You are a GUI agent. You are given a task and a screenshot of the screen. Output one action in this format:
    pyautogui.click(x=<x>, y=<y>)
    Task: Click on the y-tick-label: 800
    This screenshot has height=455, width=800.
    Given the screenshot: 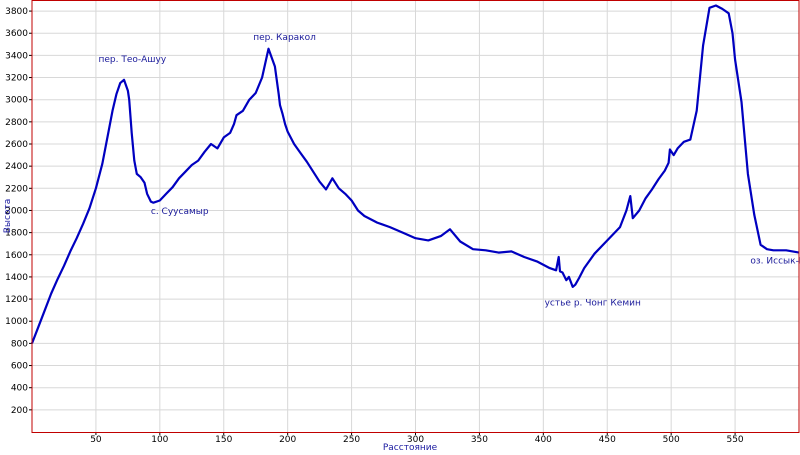 What is the action you would take?
    pyautogui.click(x=19, y=344)
    